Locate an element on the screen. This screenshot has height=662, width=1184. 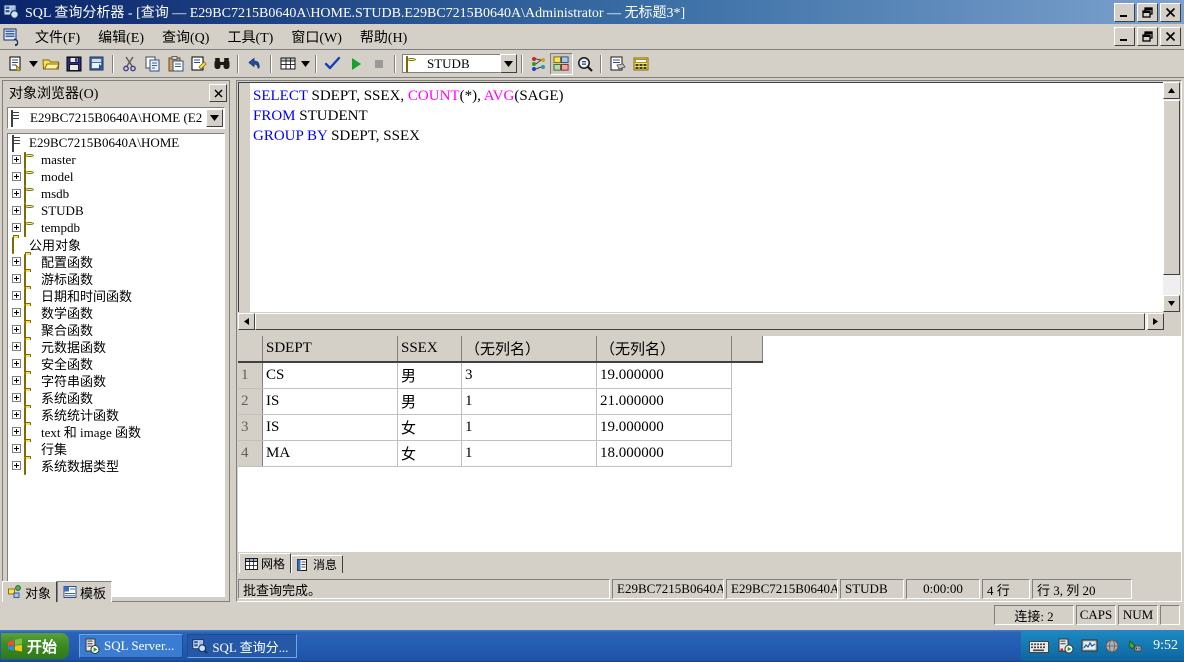
scroll-right-button is located at coordinates (1155, 321).